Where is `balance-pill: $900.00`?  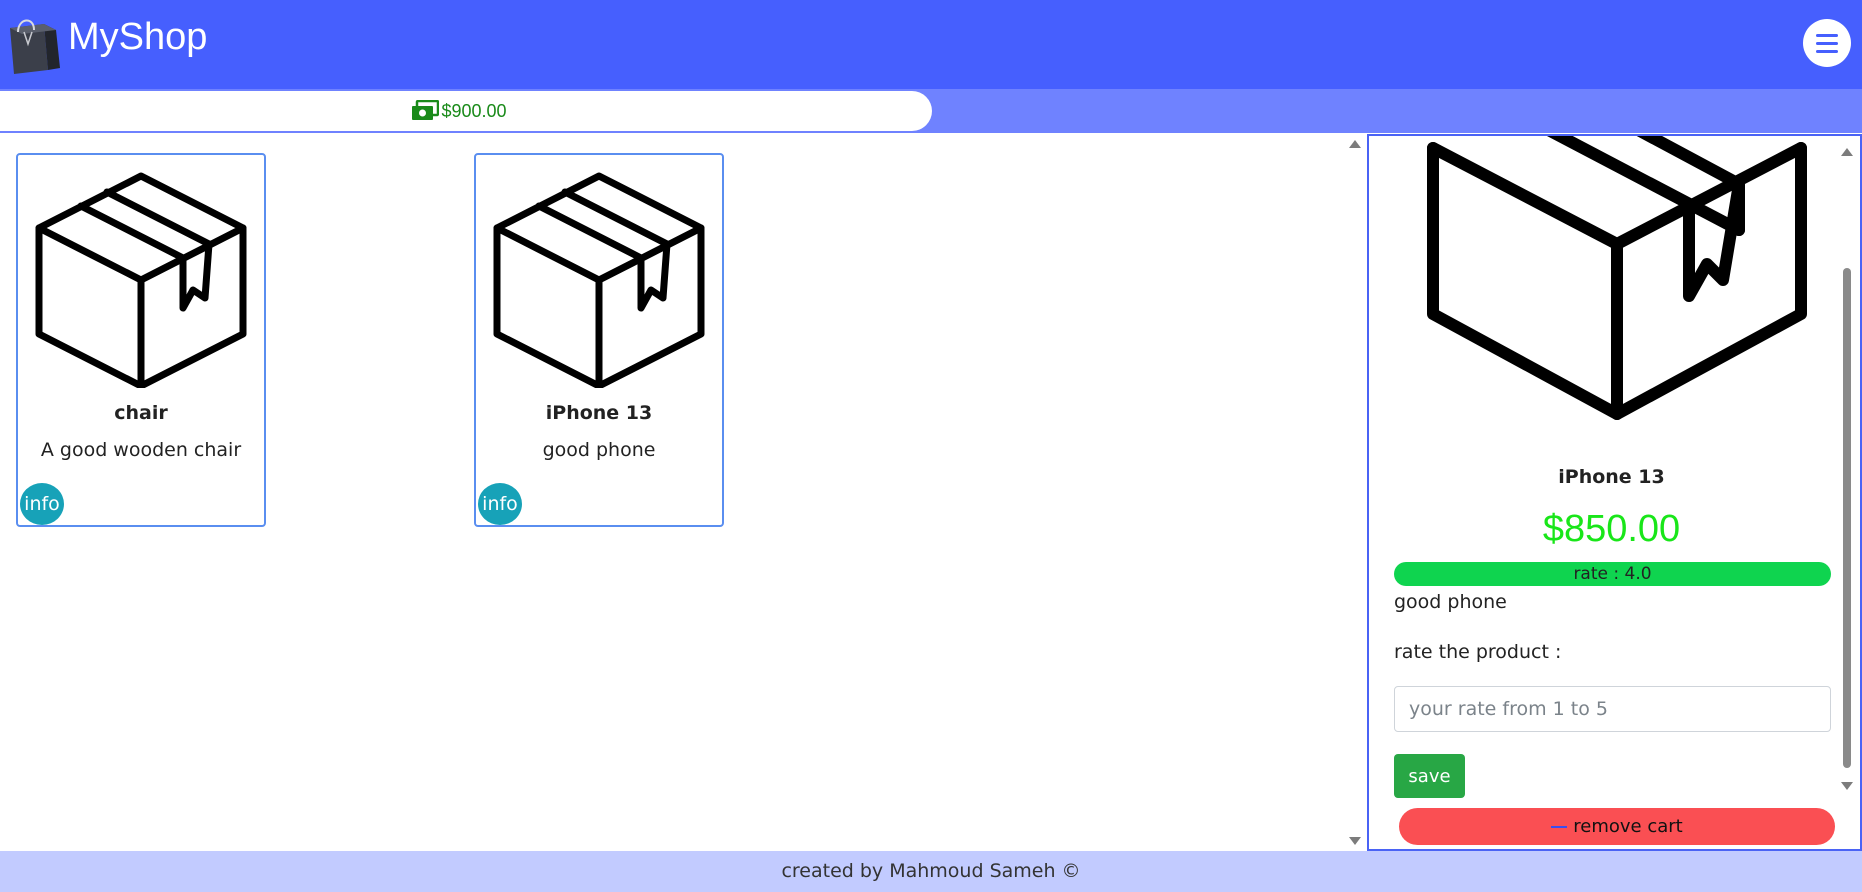
balance-pill: $900.00 is located at coordinates (466, 111).